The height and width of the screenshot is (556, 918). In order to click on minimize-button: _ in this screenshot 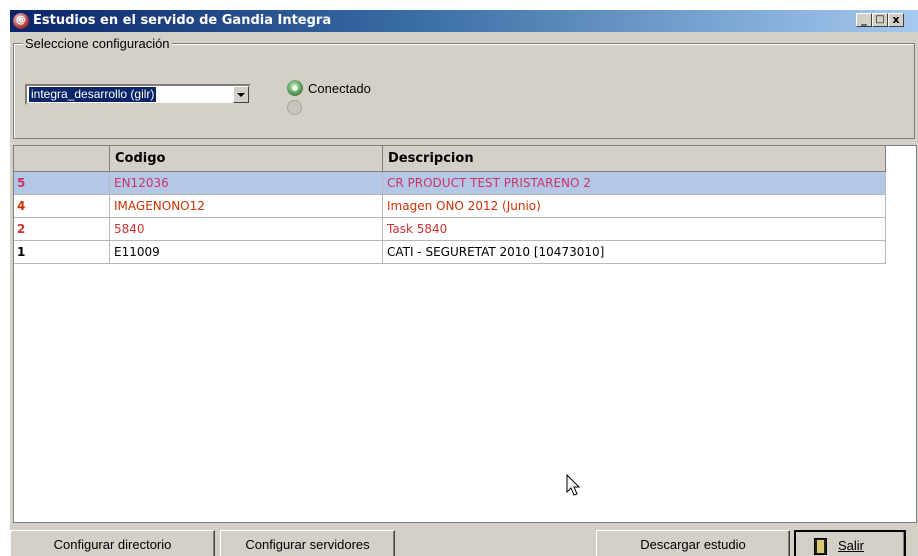, I will do `click(864, 20)`.